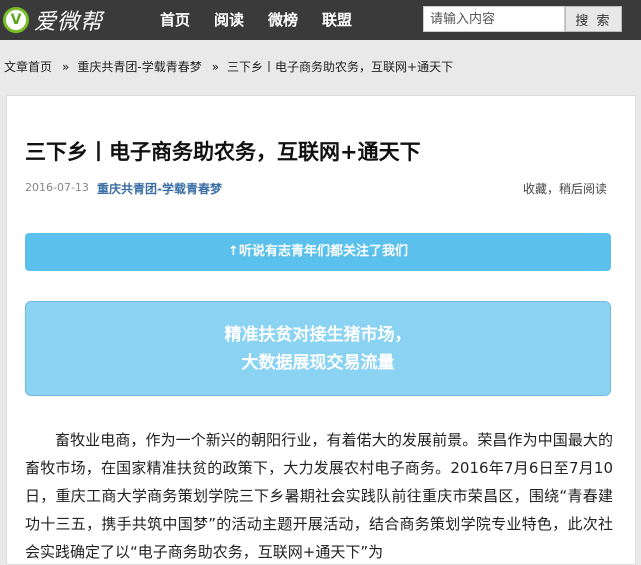 Image resolution: width=641 pixels, height=565 pixels. Describe the element at coordinates (318, 252) in the screenshot. I see `follow-banner: ↑听说有志青年们都关注了我们` at that location.